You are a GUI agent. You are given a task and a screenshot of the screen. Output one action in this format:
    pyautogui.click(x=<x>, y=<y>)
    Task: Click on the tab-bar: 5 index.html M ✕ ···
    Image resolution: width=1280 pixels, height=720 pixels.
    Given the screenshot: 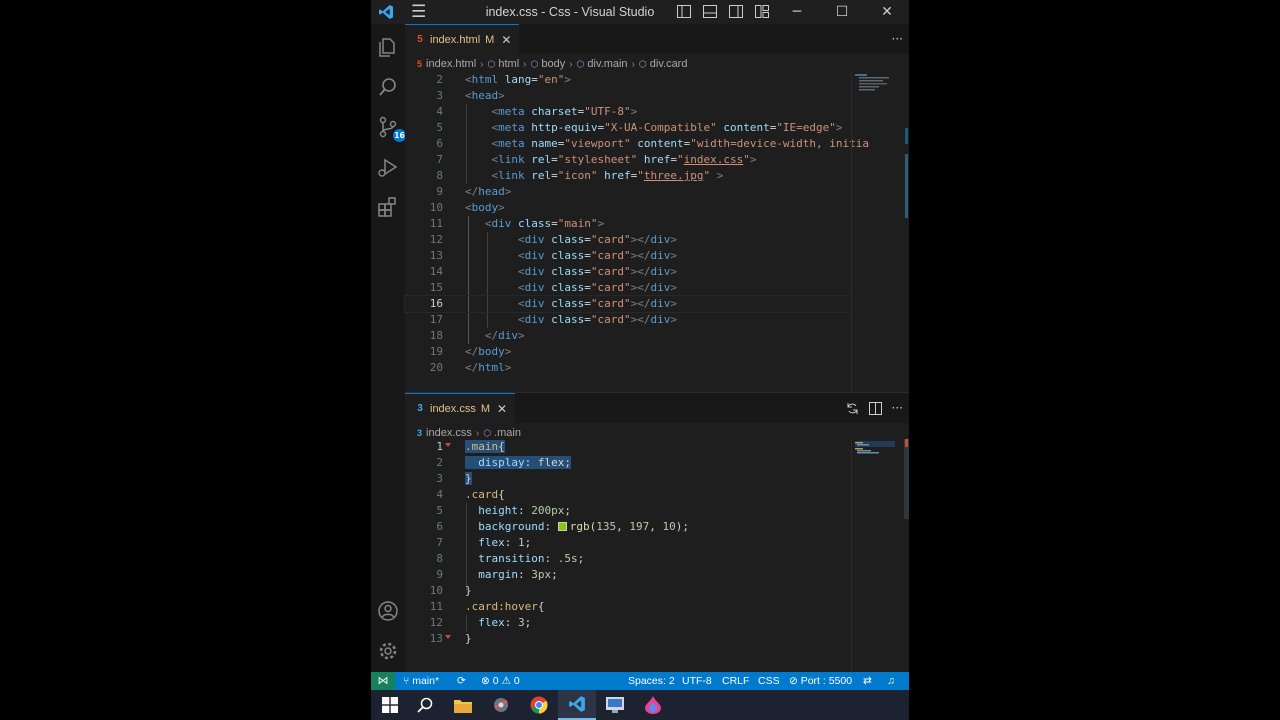 What is the action you would take?
    pyautogui.click(x=657, y=39)
    